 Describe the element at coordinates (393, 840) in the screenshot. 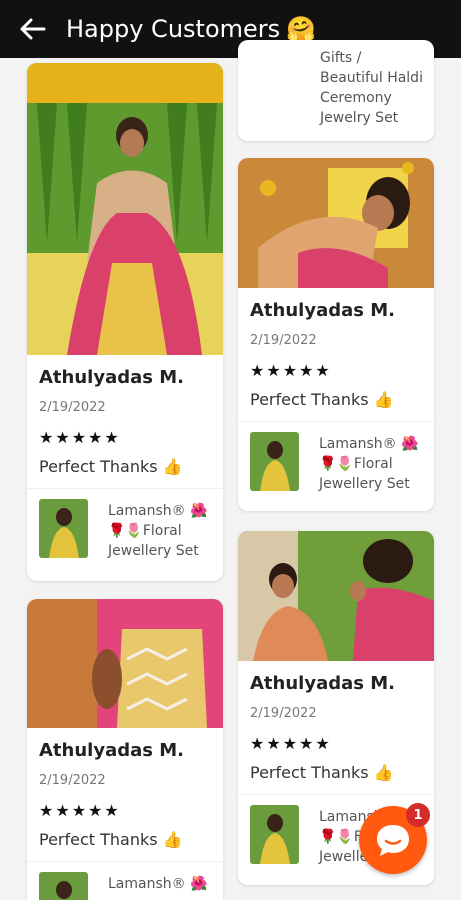

I see `chat-bubble-icon` at that location.